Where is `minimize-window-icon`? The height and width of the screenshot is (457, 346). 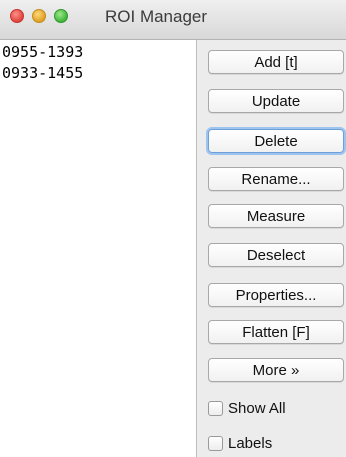 minimize-window-icon is located at coordinates (39, 16).